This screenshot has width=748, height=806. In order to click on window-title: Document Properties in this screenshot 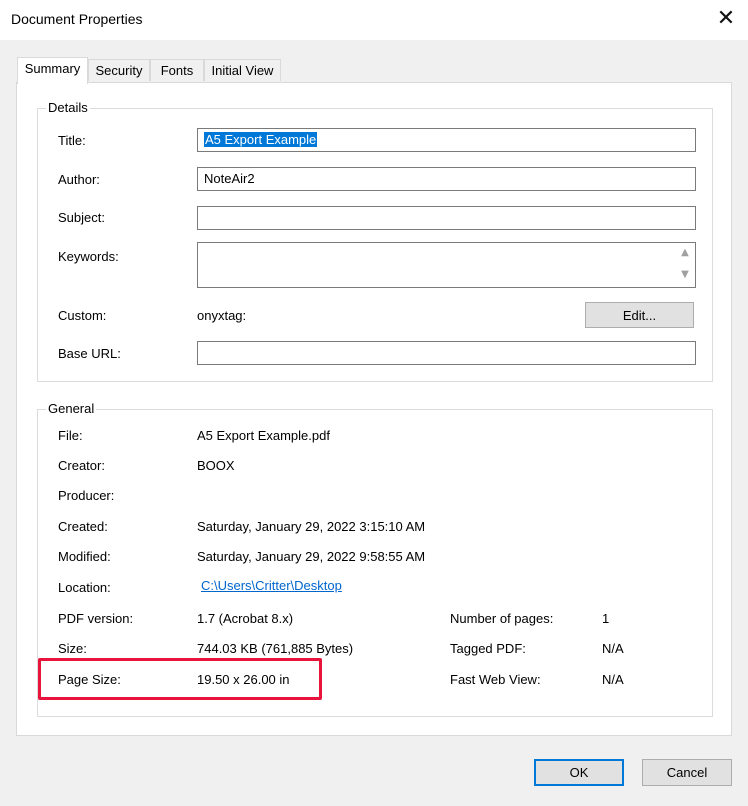, I will do `click(77, 19)`.